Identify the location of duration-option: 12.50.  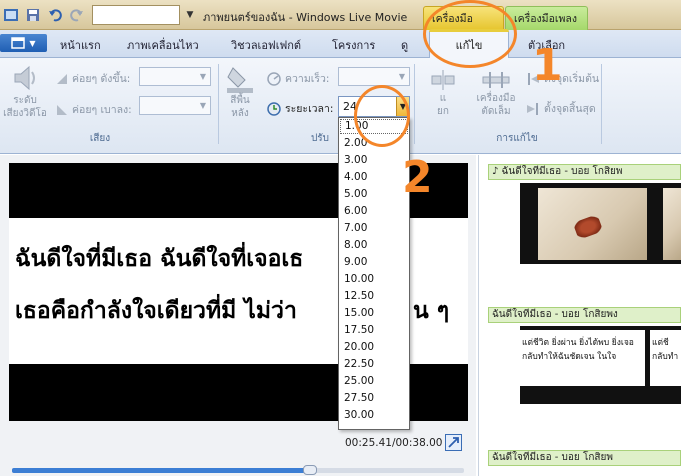
(374, 296).